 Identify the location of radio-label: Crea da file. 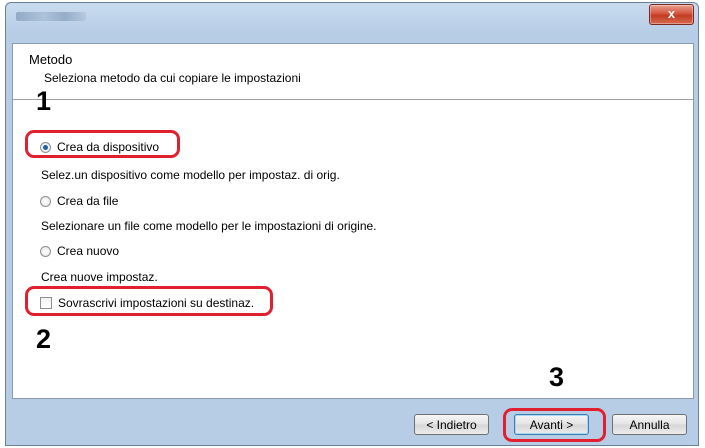
(88, 201).